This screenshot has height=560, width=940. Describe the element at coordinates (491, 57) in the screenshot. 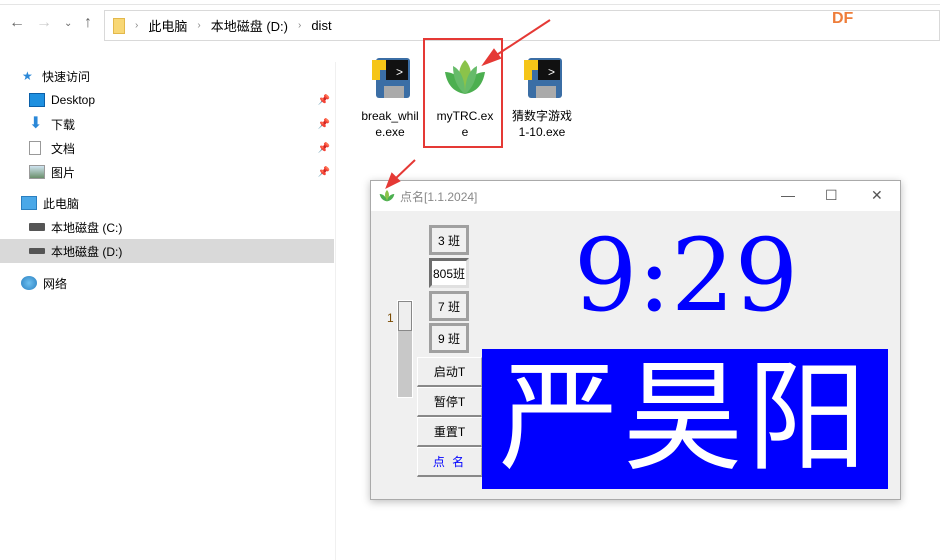

I see `arrow-head` at that location.